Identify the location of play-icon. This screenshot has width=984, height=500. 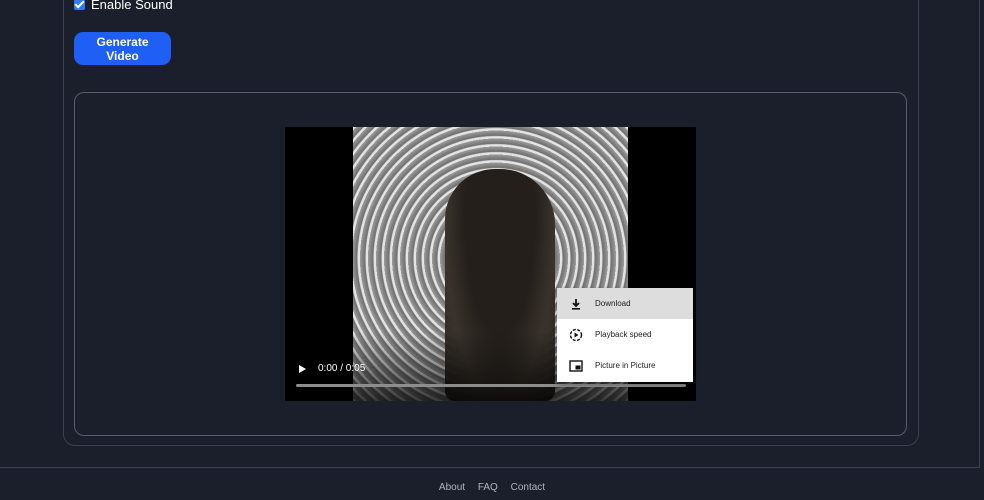
(302, 369).